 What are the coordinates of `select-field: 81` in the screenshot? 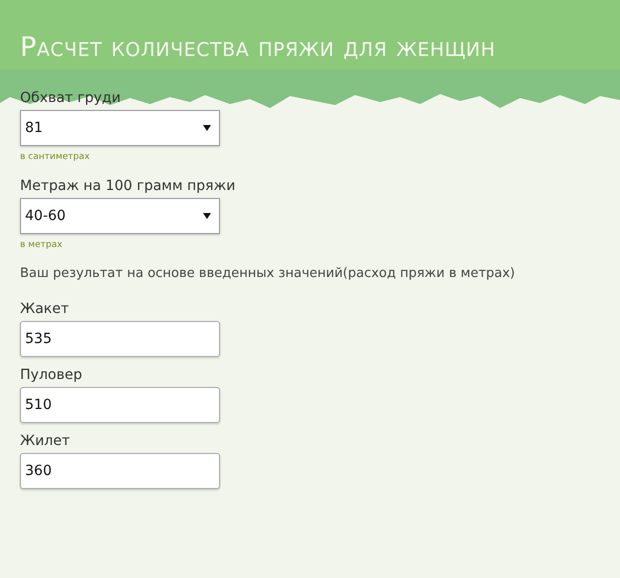 It's located at (120, 128).